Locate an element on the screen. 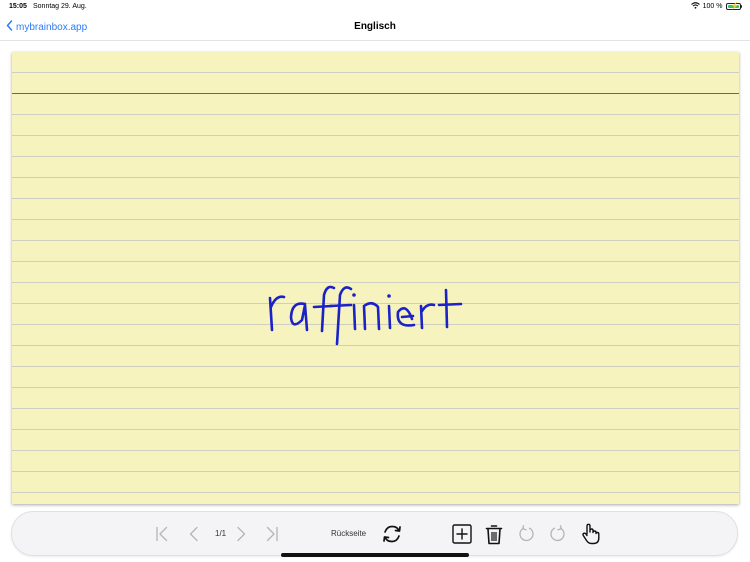 The width and height of the screenshot is (750, 562). bottom-toolbar: 1/1 Rückseite is located at coordinates (374, 533).